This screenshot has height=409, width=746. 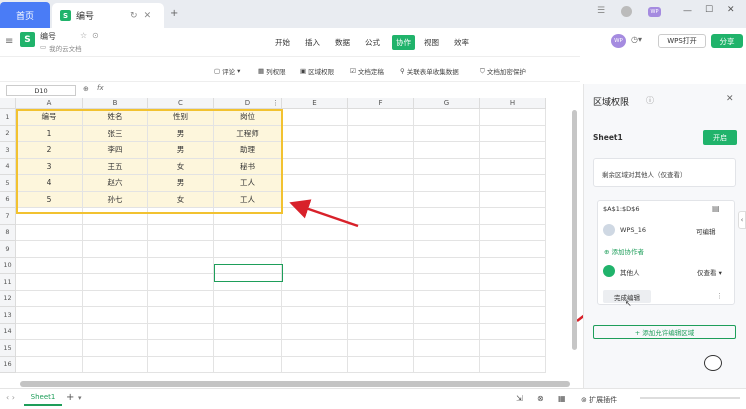 I want to click on extension-plugin-label: 扩展插件, so click(x=603, y=400).